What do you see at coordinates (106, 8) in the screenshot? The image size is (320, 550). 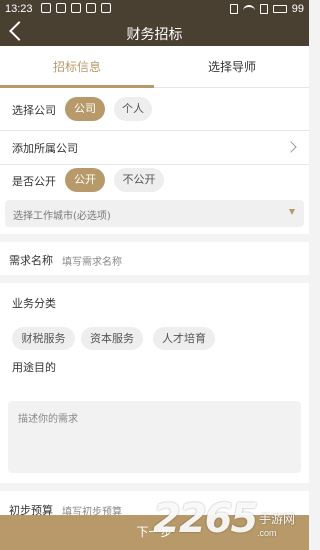 I see `app-icon` at bounding box center [106, 8].